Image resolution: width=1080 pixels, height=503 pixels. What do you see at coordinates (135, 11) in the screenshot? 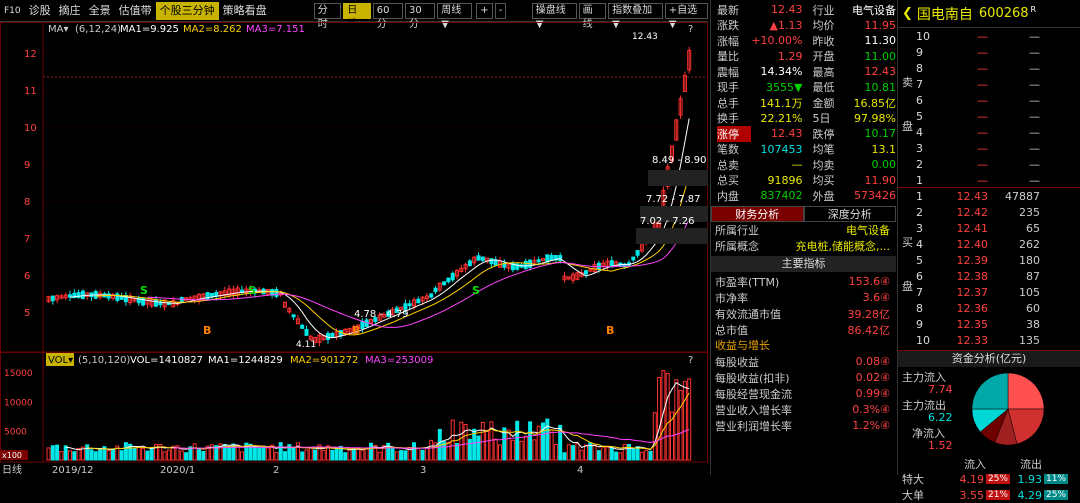
I see `toolbar-item-valuation: 估值带` at bounding box center [135, 11].